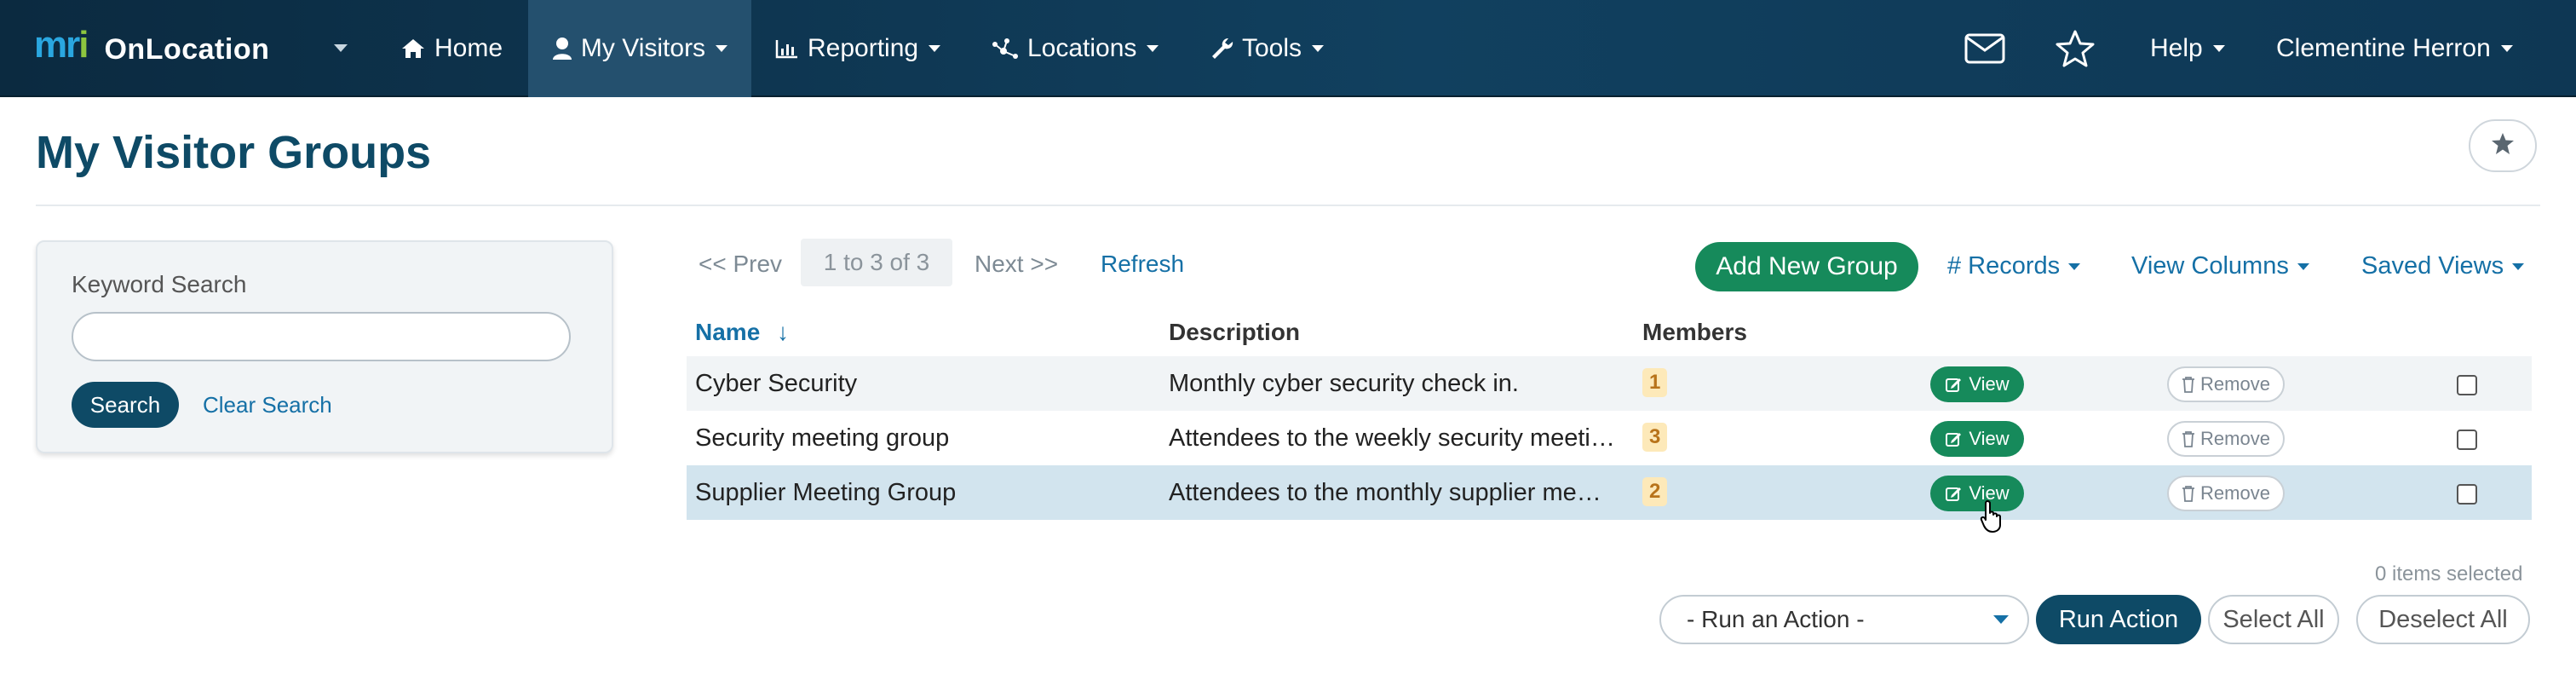  I want to click on clear-search-link: Clear Search, so click(267, 405).